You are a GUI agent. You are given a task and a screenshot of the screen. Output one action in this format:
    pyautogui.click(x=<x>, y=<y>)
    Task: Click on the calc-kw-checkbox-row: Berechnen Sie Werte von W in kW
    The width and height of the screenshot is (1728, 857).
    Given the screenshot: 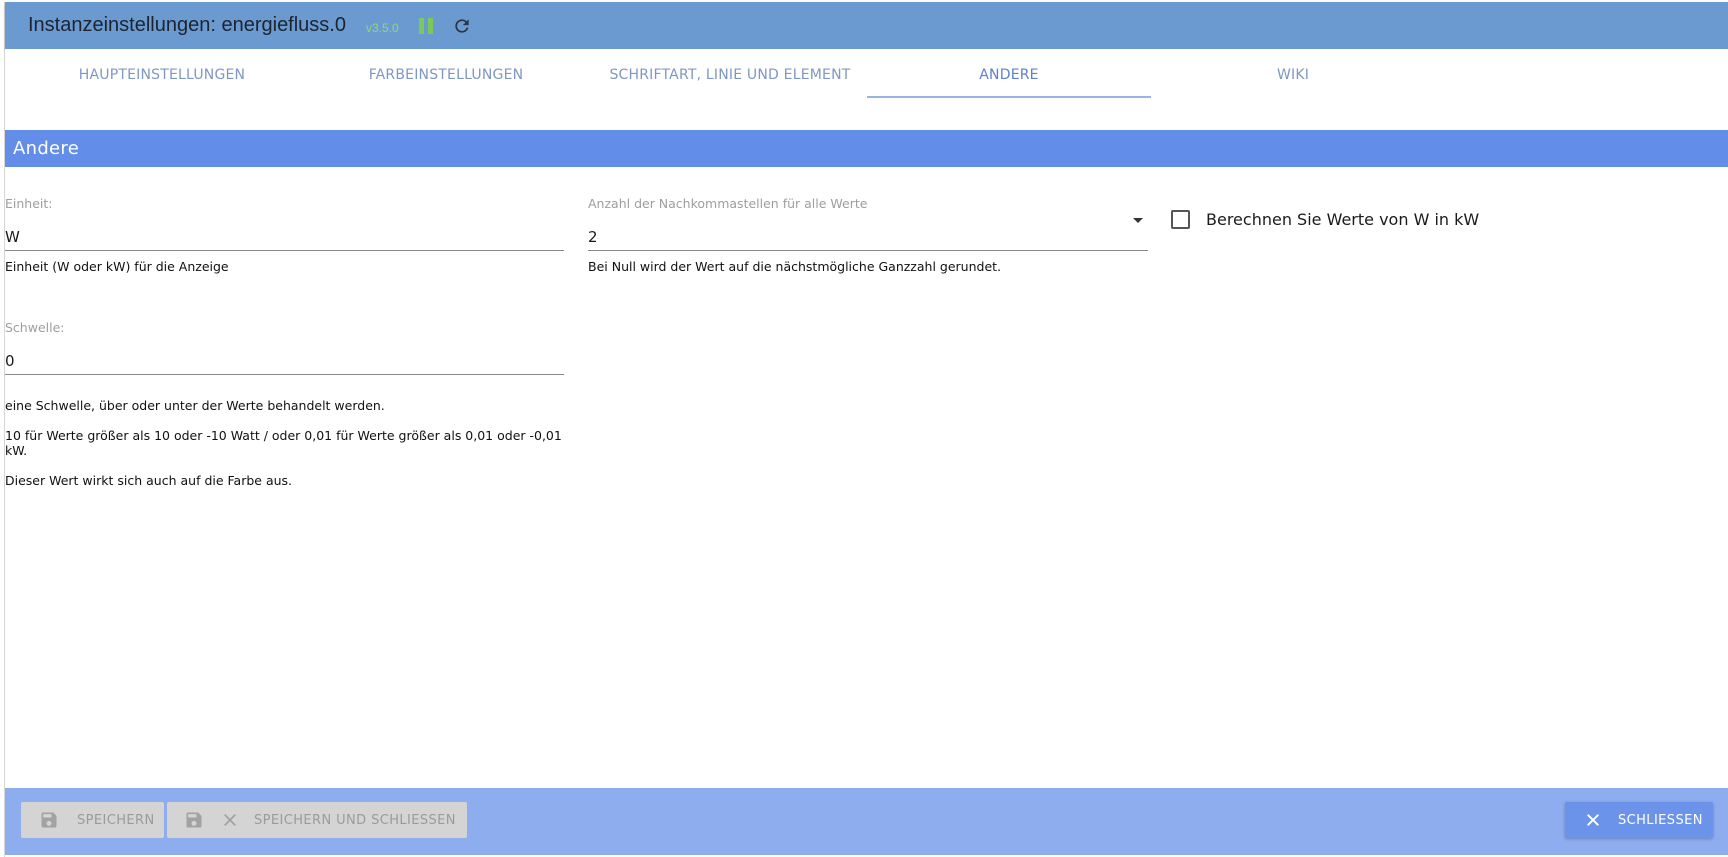 What is the action you would take?
    pyautogui.click(x=1325, y=219)
    